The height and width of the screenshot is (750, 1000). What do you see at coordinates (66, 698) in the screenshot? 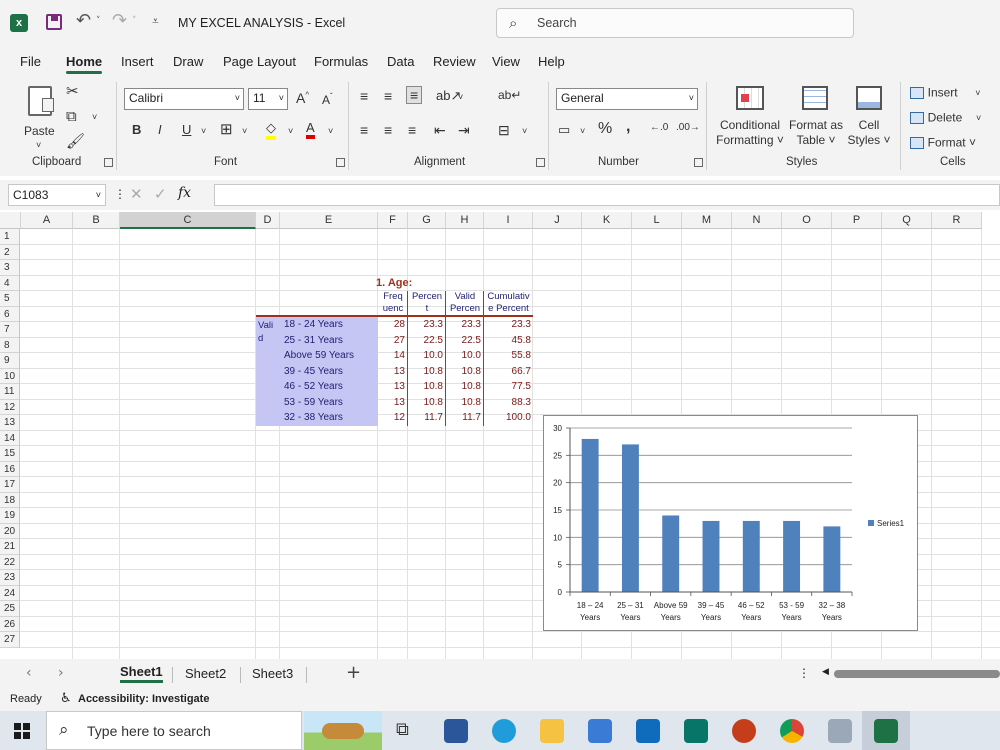
I see `accessibility-icon: ♿` at bounding box center [66, 698].